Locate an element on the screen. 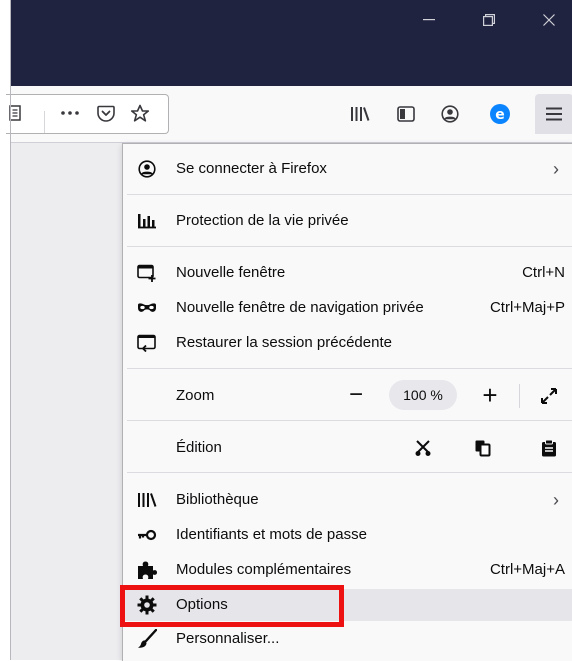 The width and height of the screenshot is (572, 661). bookmark-star-icon is located at coordinates (140, 113).